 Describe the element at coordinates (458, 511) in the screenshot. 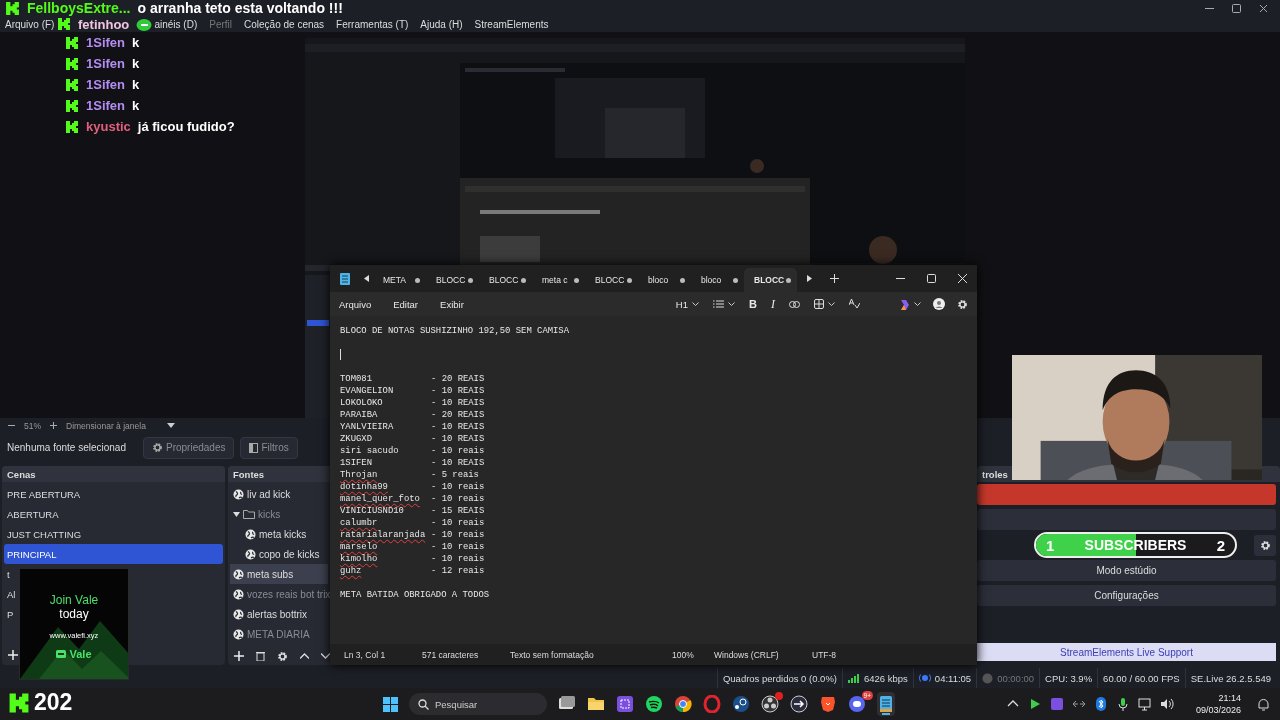

I see `donation-amount: - 15 REAIS` at that location.